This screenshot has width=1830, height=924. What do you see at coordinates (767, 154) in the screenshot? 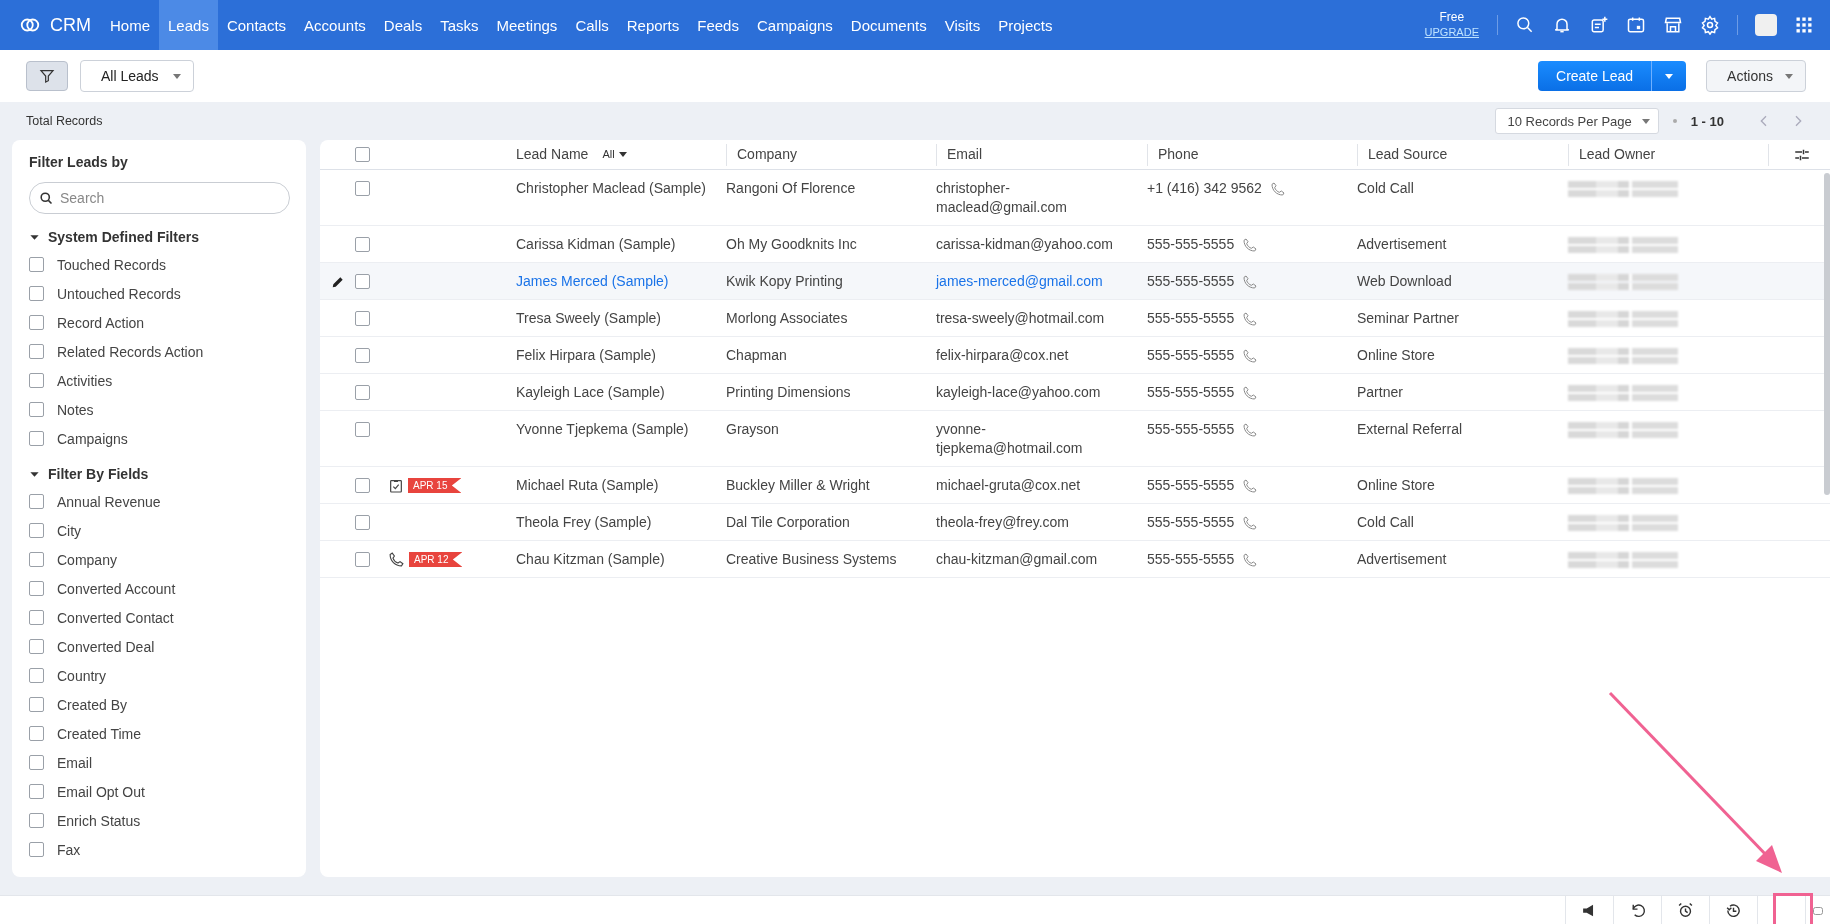
I see `column-header: Company` at bounding box center [767, 154].